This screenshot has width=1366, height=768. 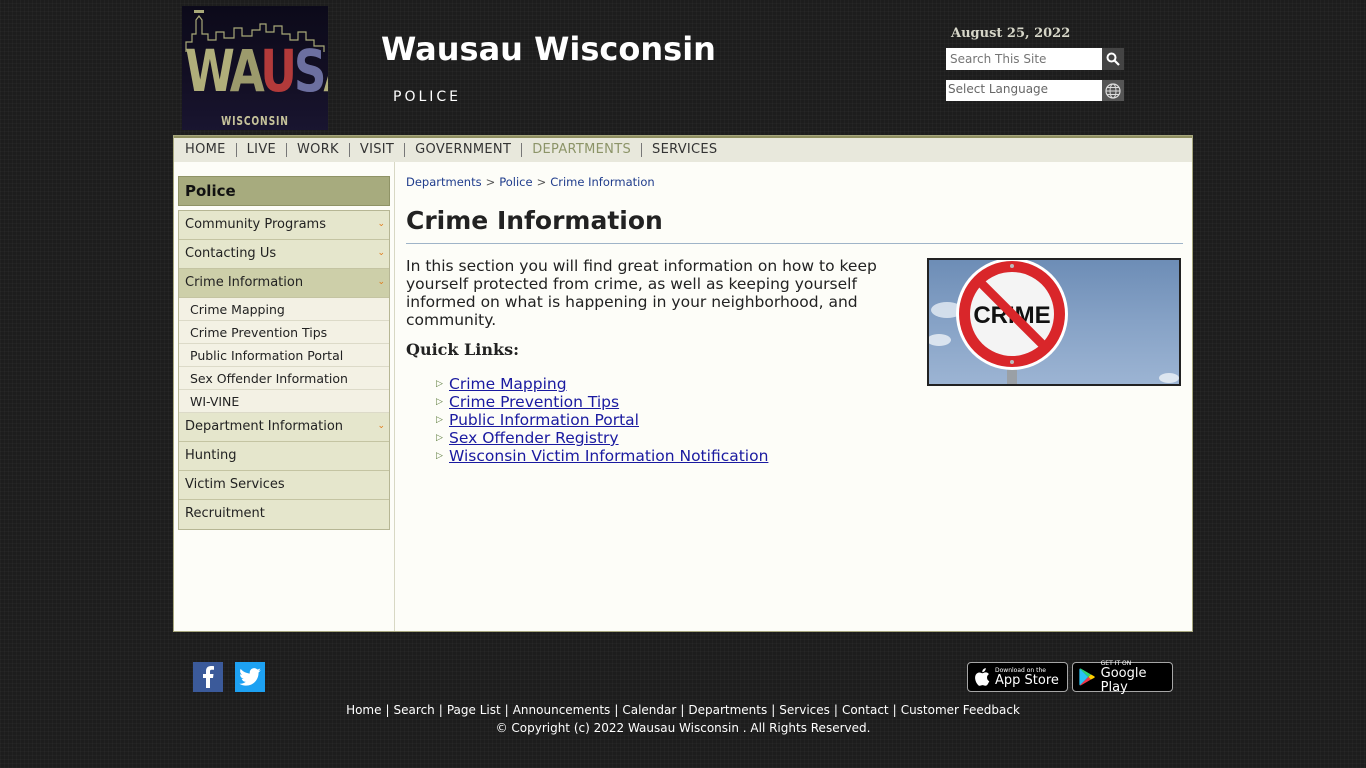 I want to click on site-subtitle: POLICE, so click(x=427, y=97).